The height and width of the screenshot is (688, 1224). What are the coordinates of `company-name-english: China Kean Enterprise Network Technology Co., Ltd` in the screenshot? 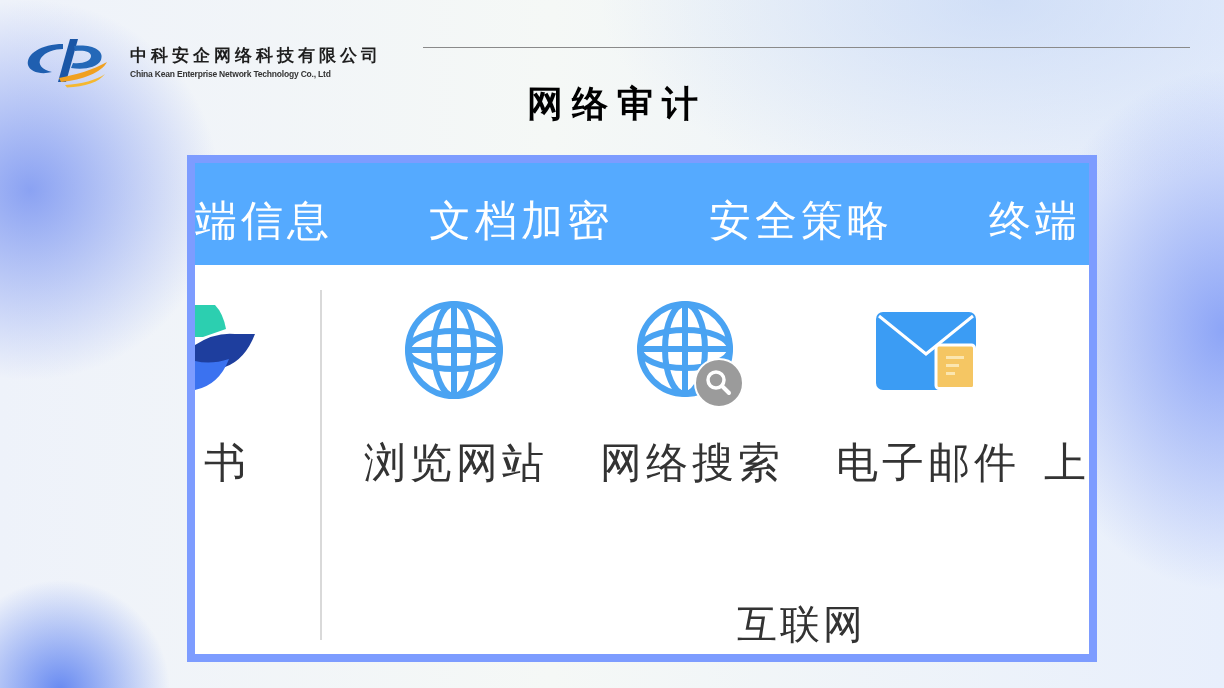 It's located at (230, 74).